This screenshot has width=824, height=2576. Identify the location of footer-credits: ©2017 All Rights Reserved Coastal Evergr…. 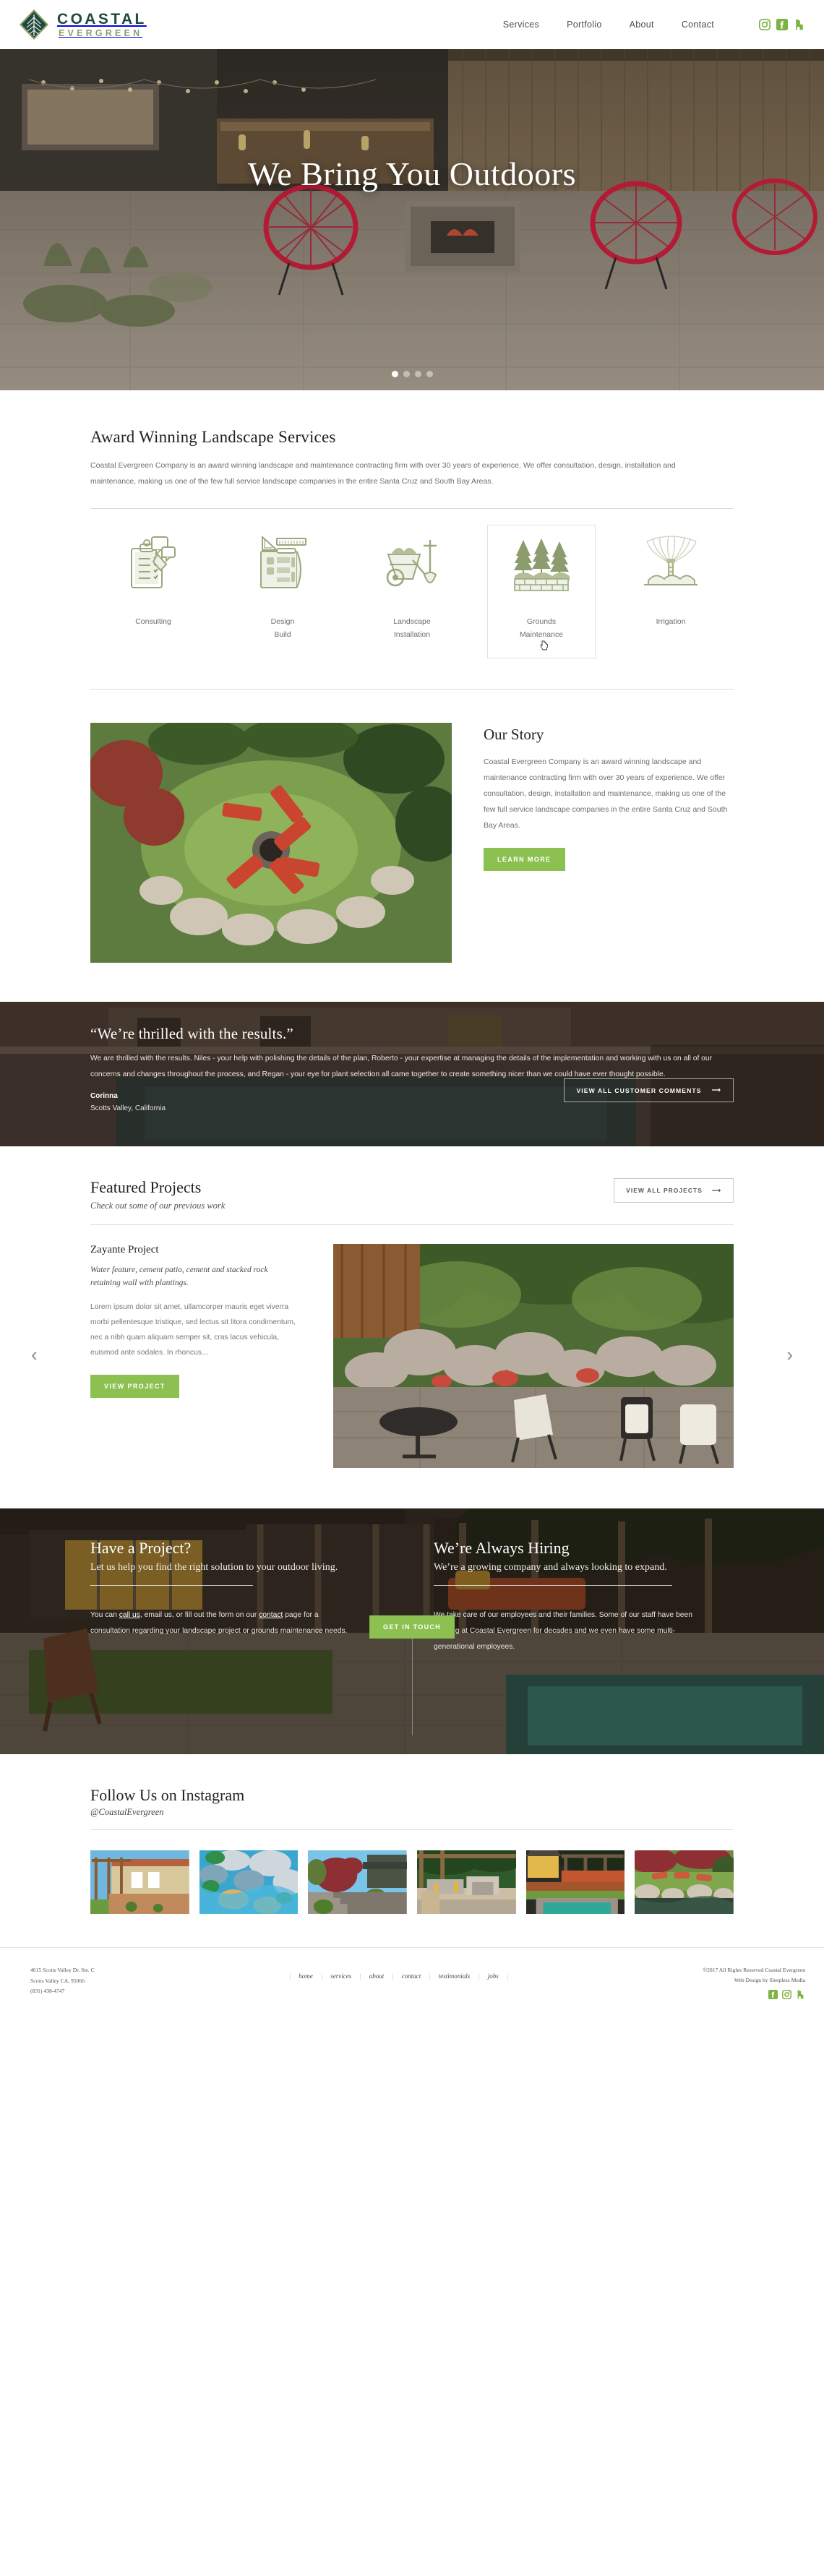
(754, 1984).